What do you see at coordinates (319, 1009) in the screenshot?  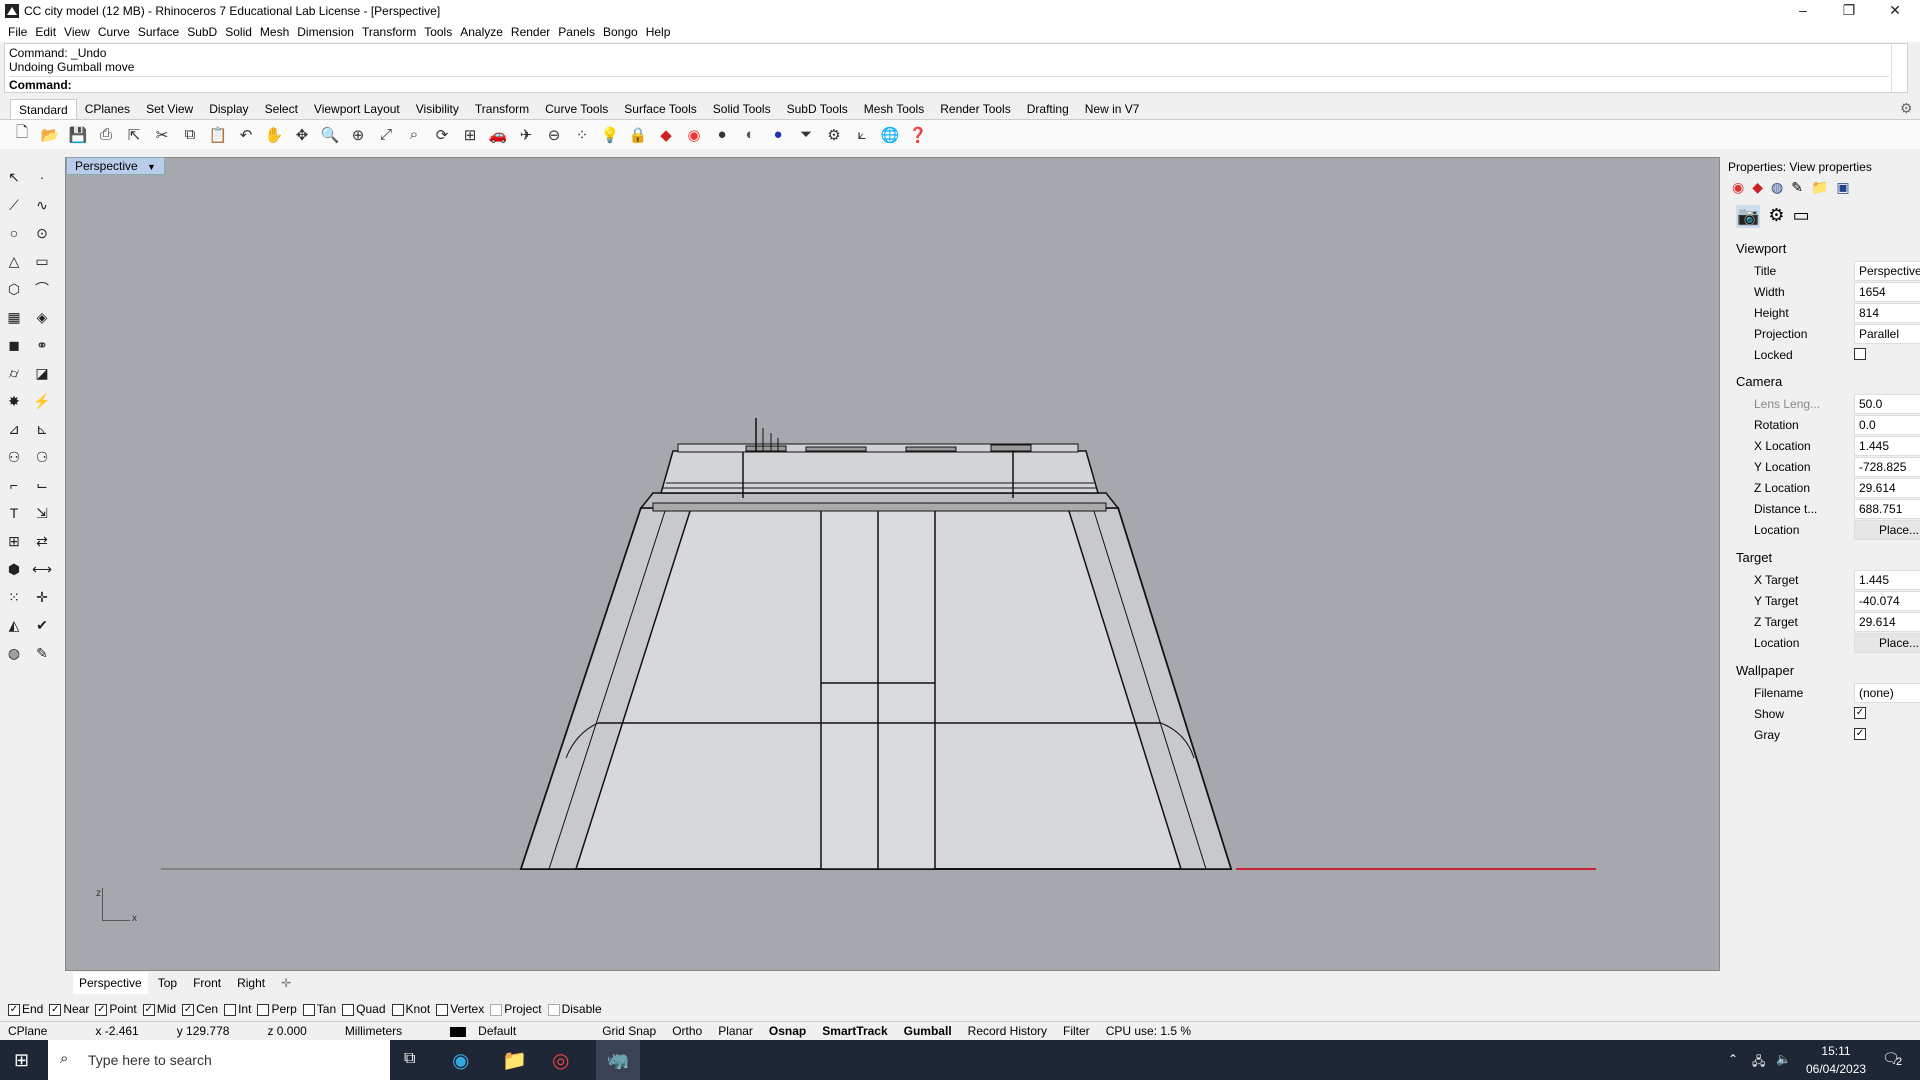 I see `osnap-tan: Tan` at bounding box center [319, 1009].